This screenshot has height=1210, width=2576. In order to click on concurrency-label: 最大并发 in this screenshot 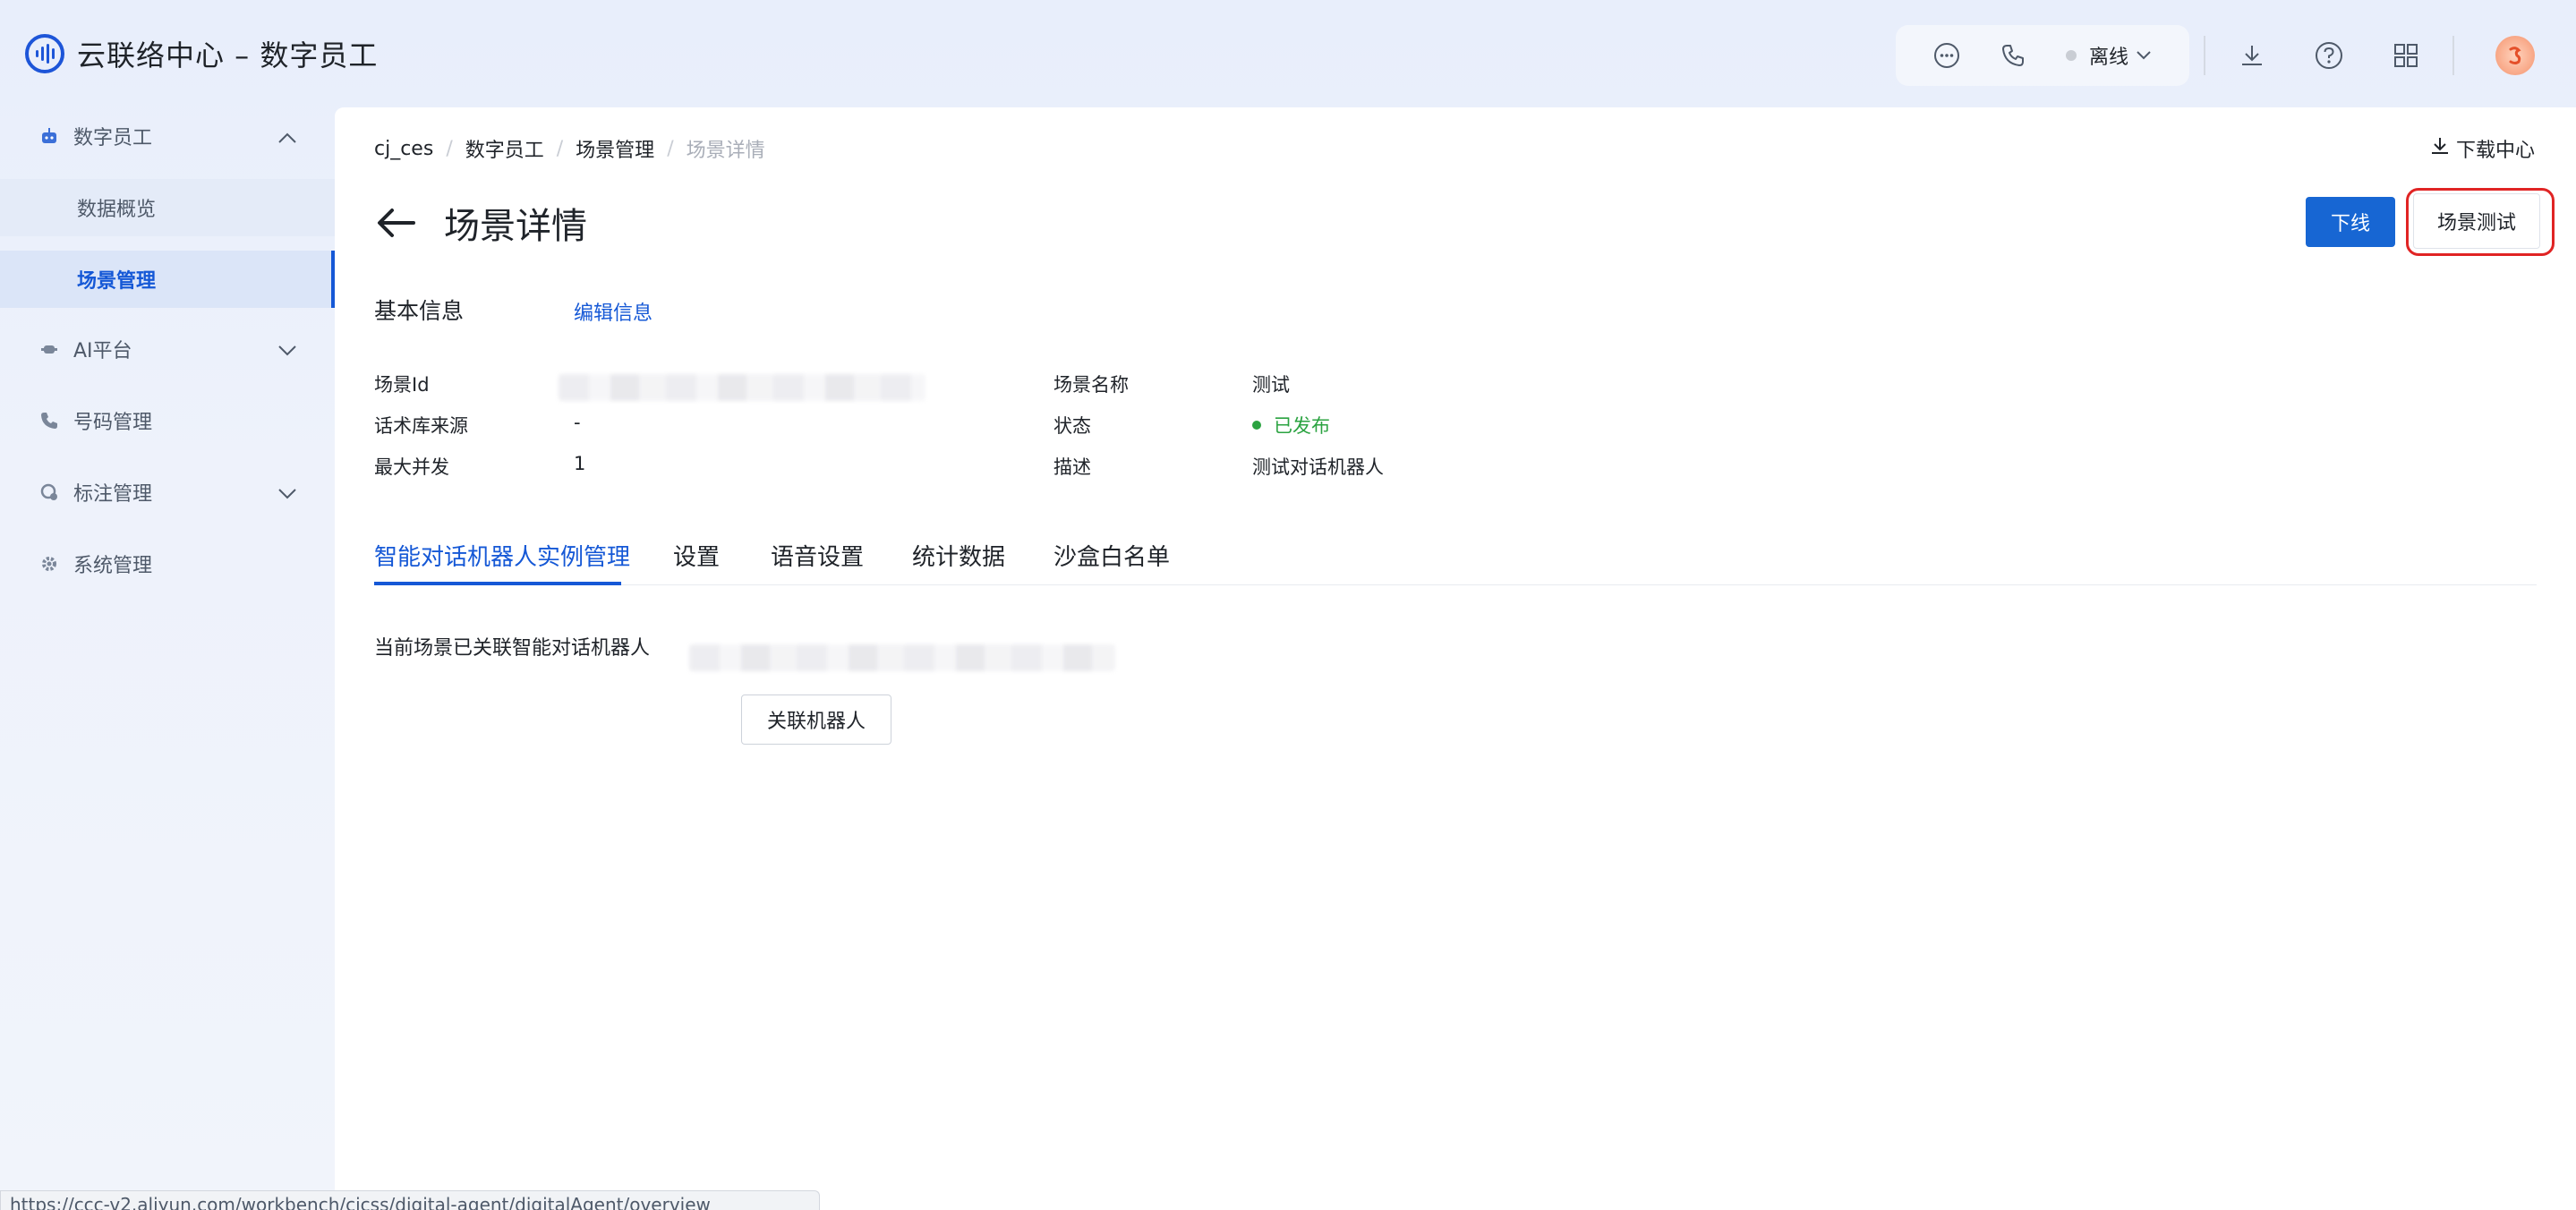, I will do `click(411, 467)`.